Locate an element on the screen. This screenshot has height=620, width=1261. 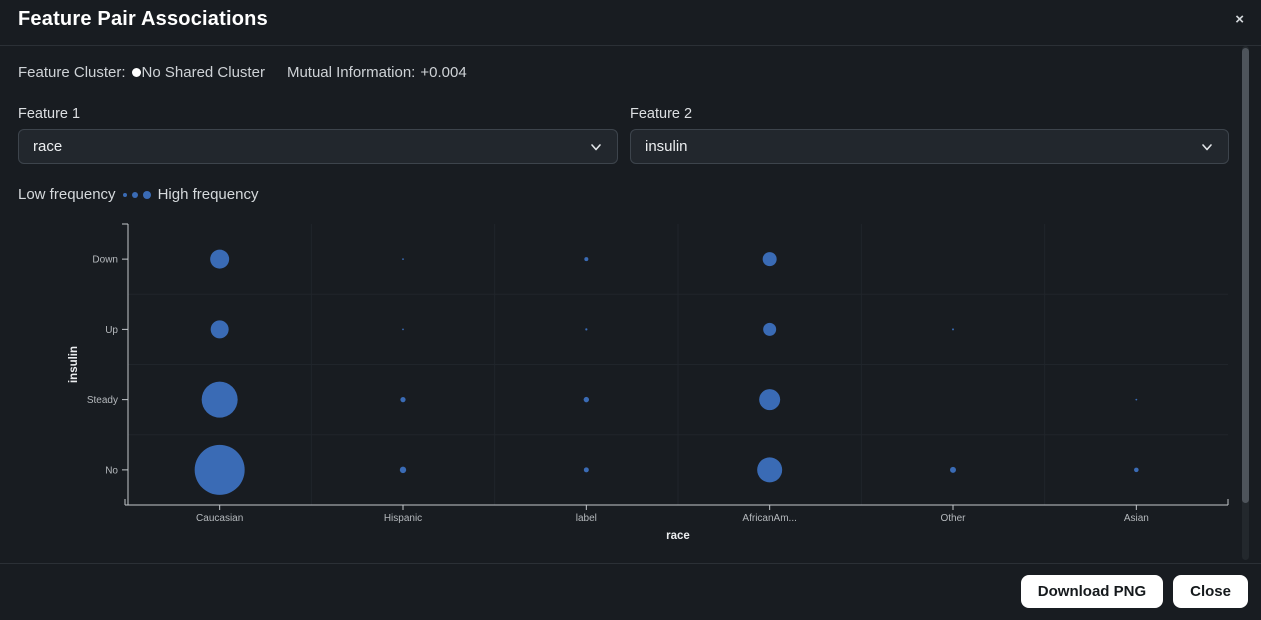
bubble-Asian-Steady is located at coordinates (1136, 399).